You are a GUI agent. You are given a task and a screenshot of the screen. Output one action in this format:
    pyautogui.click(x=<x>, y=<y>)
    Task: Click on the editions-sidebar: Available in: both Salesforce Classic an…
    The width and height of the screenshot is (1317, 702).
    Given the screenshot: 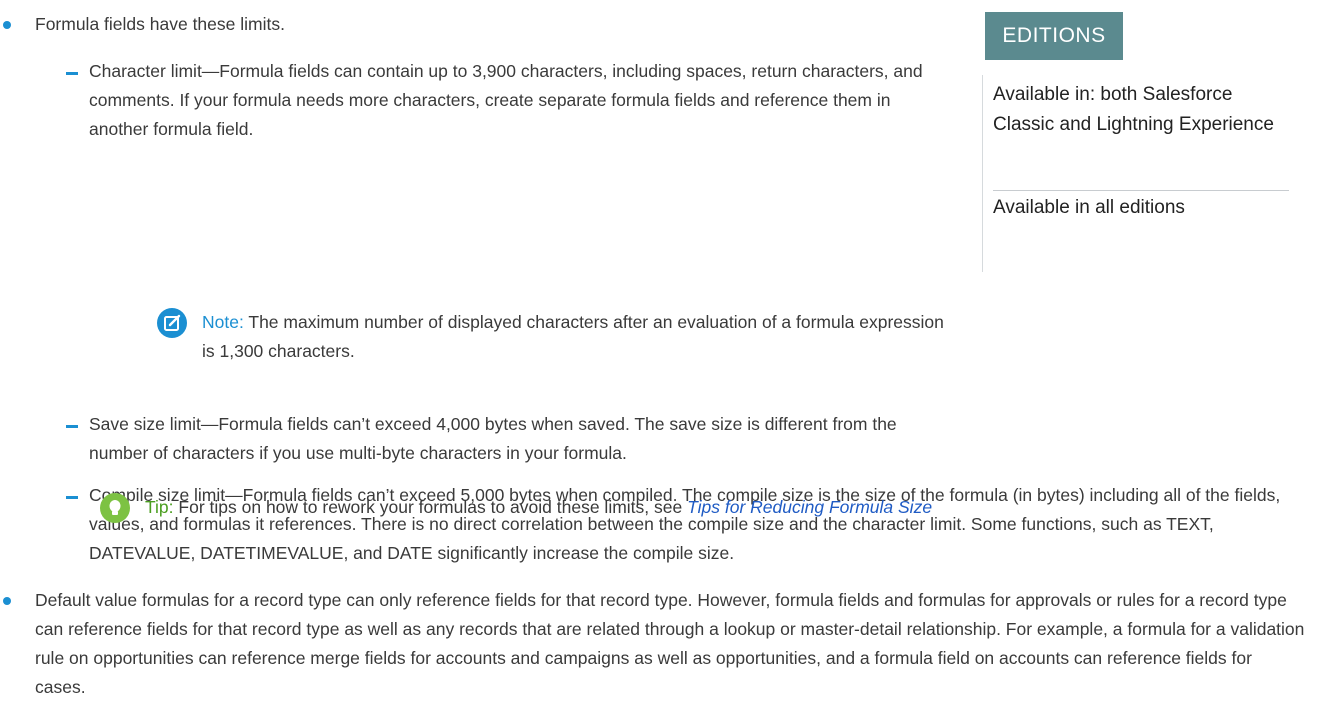 What is the action you would take?
    pyautogui.click(x=1143, y=173)
    